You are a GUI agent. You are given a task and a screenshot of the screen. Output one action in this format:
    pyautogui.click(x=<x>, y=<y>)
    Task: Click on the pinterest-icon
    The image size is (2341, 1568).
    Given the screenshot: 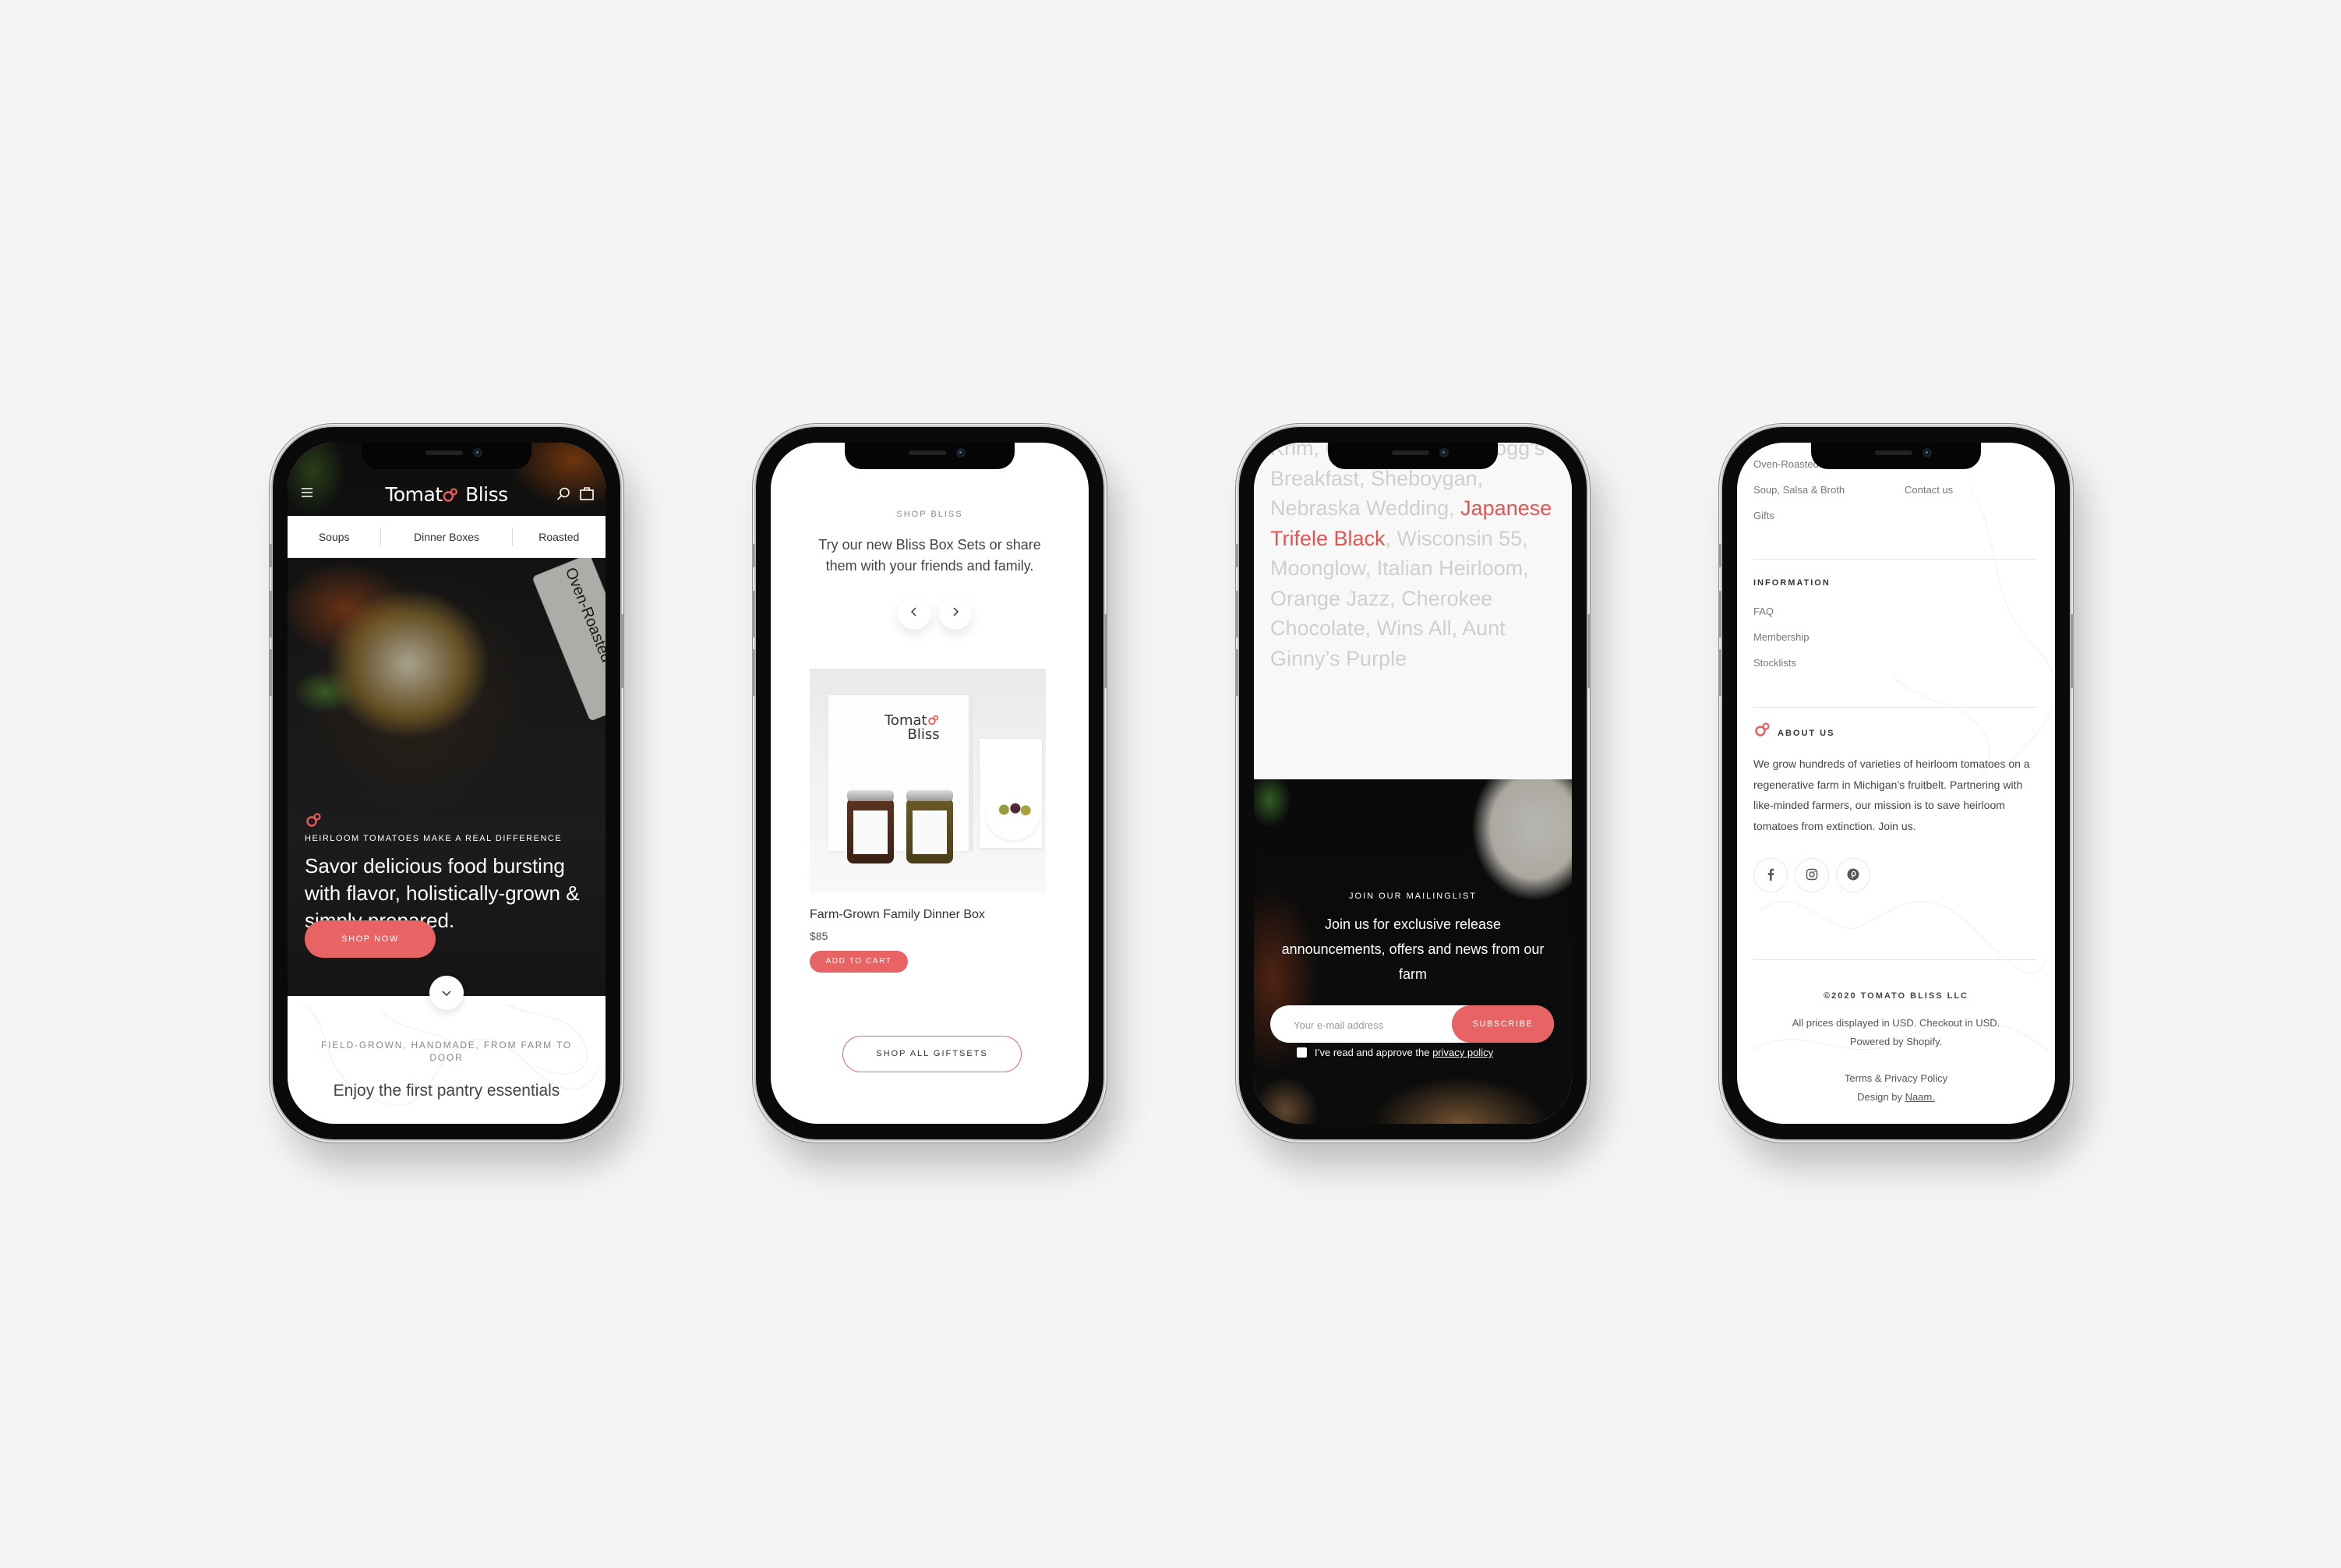 What is the action you would take?
    pyautogui.click(x=1853, y=874)
    